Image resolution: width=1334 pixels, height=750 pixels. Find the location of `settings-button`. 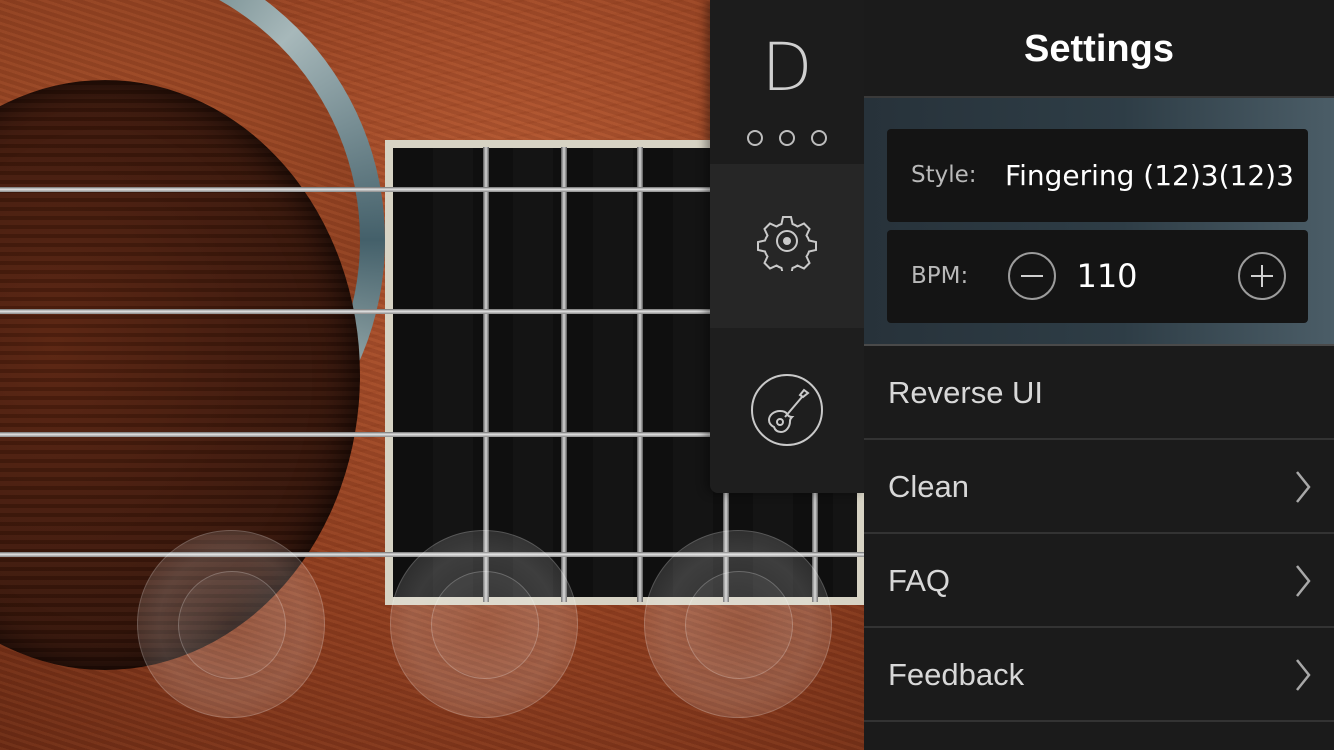

settings-button is located at coordinates (787, 246).